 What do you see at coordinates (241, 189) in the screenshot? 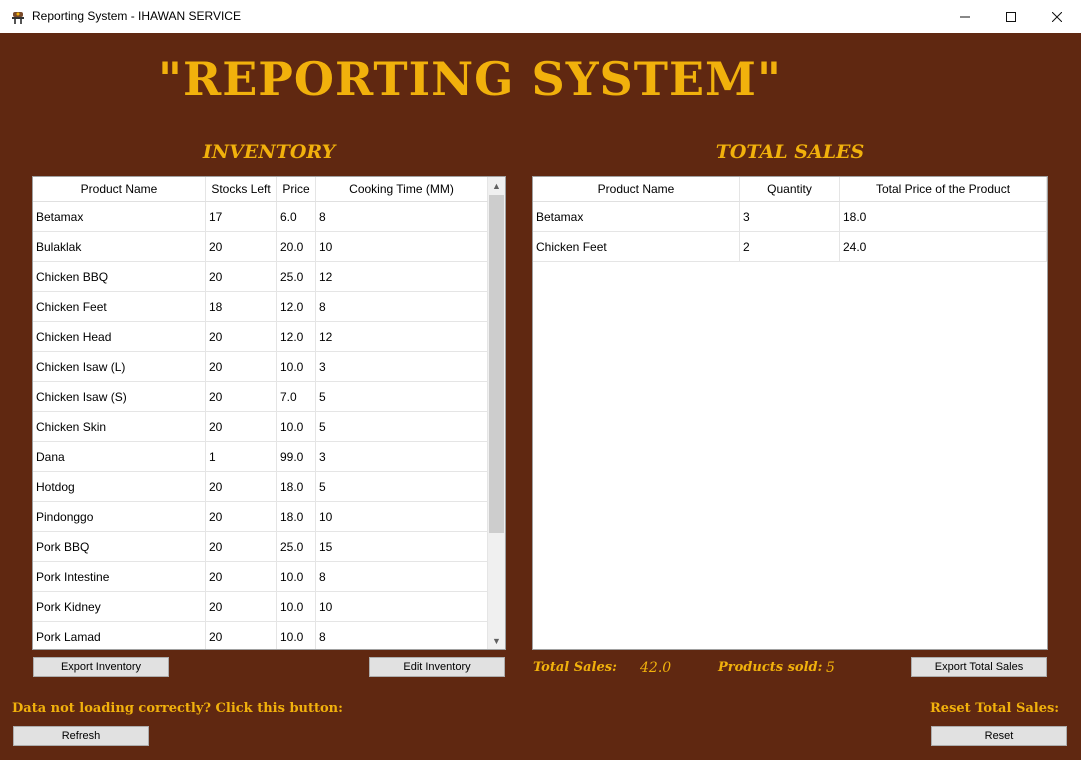
I see `column-header: Stocks Left` at bounding box center [241, 189].